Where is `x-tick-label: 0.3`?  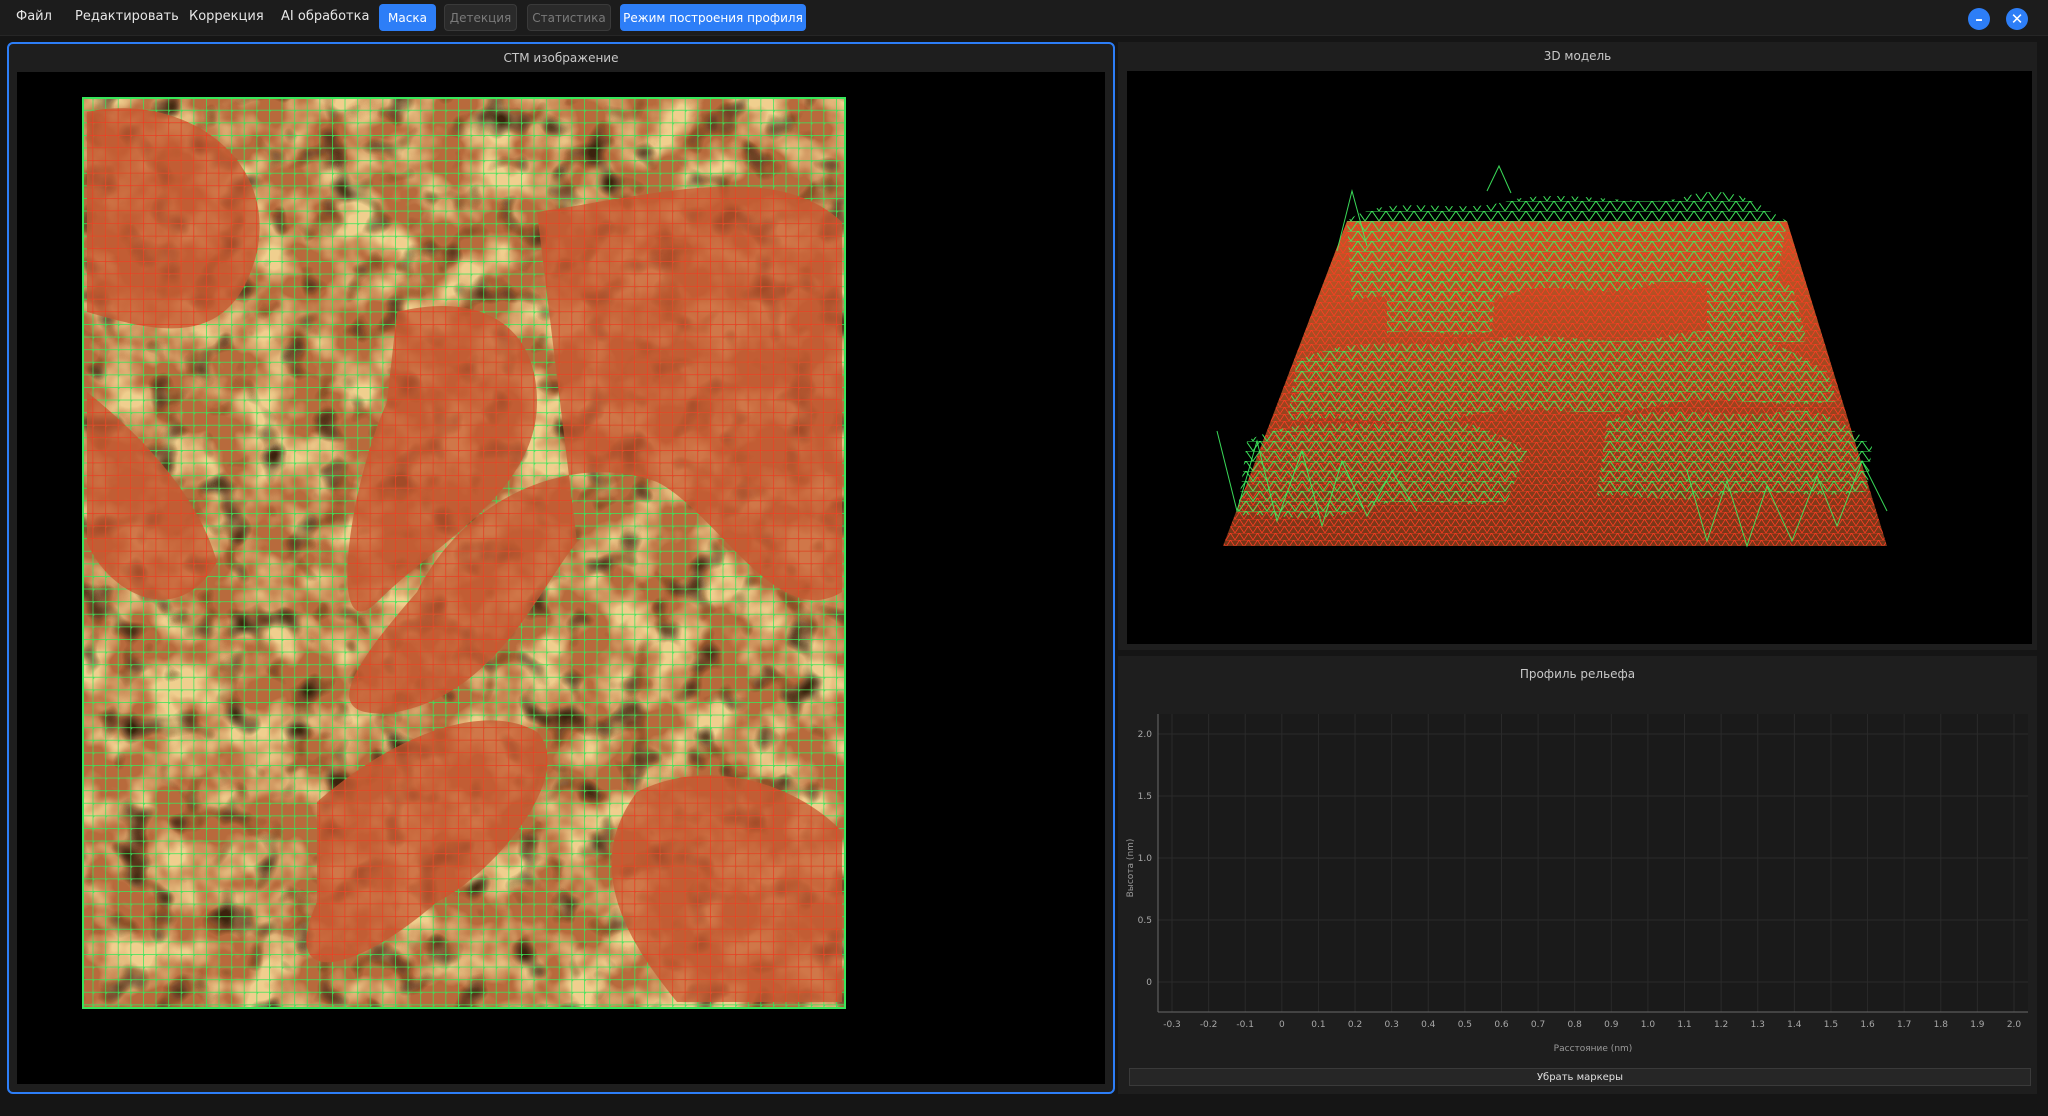 x-tick-label: 0.3 is located at coordinates (1391, 1025).